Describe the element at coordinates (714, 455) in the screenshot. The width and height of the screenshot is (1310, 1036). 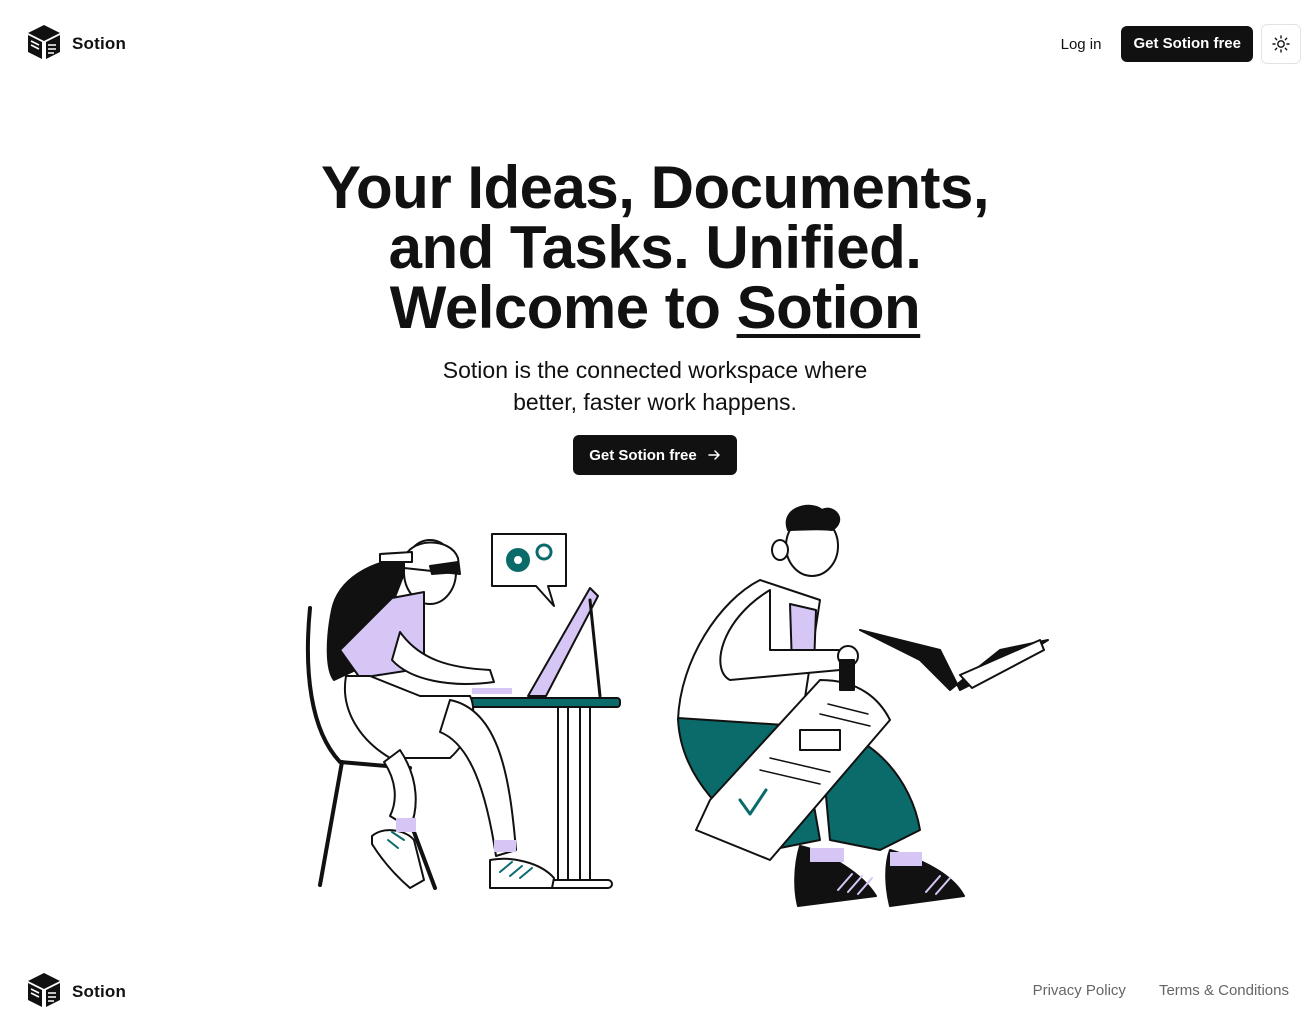
I see `arrow-right-icon` at that location.